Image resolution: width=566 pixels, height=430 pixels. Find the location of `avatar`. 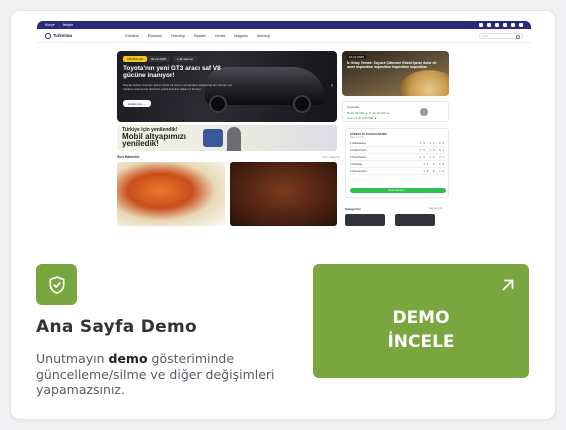

avatar is located at coordinates (424, 112).